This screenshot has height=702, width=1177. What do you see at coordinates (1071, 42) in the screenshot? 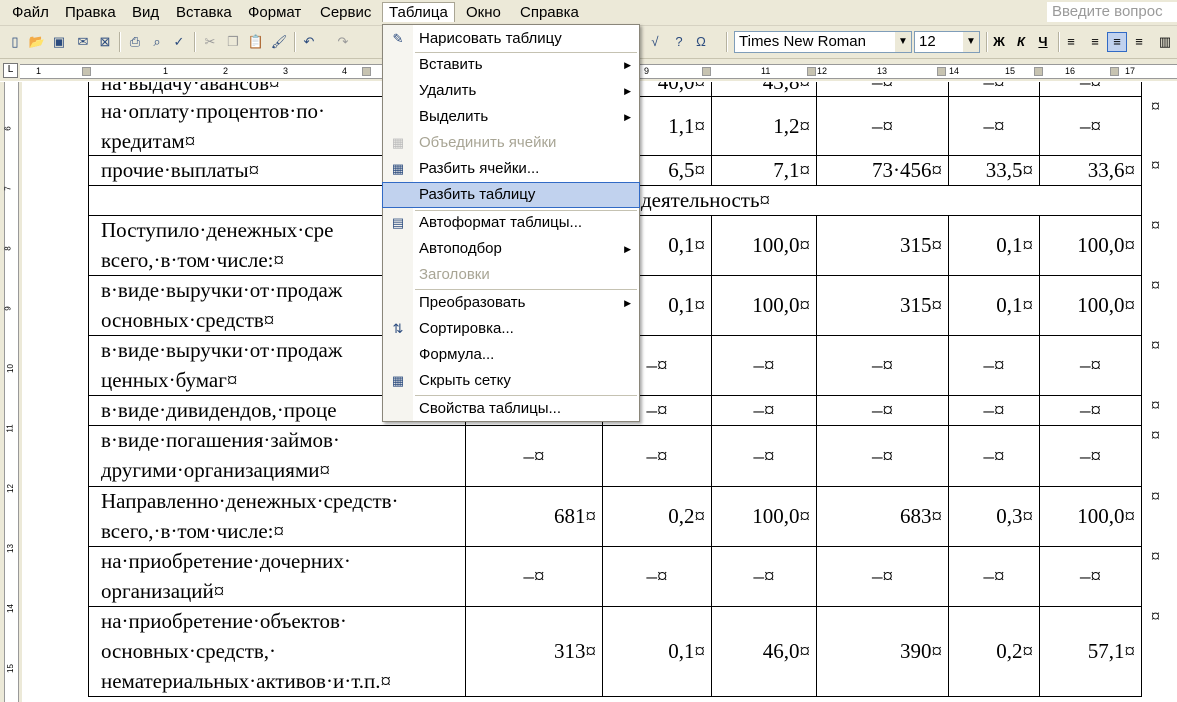
I see `align-left-icon: ≡` at bounding box center [1071, 42].